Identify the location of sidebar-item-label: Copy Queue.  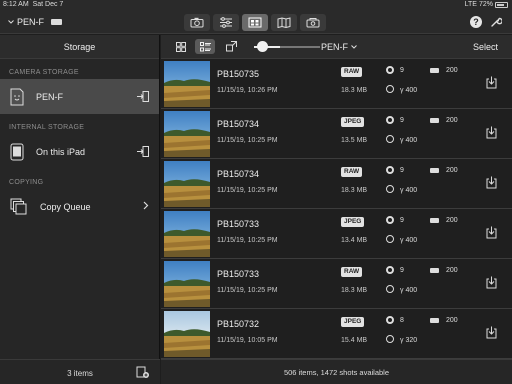
(65, 206).